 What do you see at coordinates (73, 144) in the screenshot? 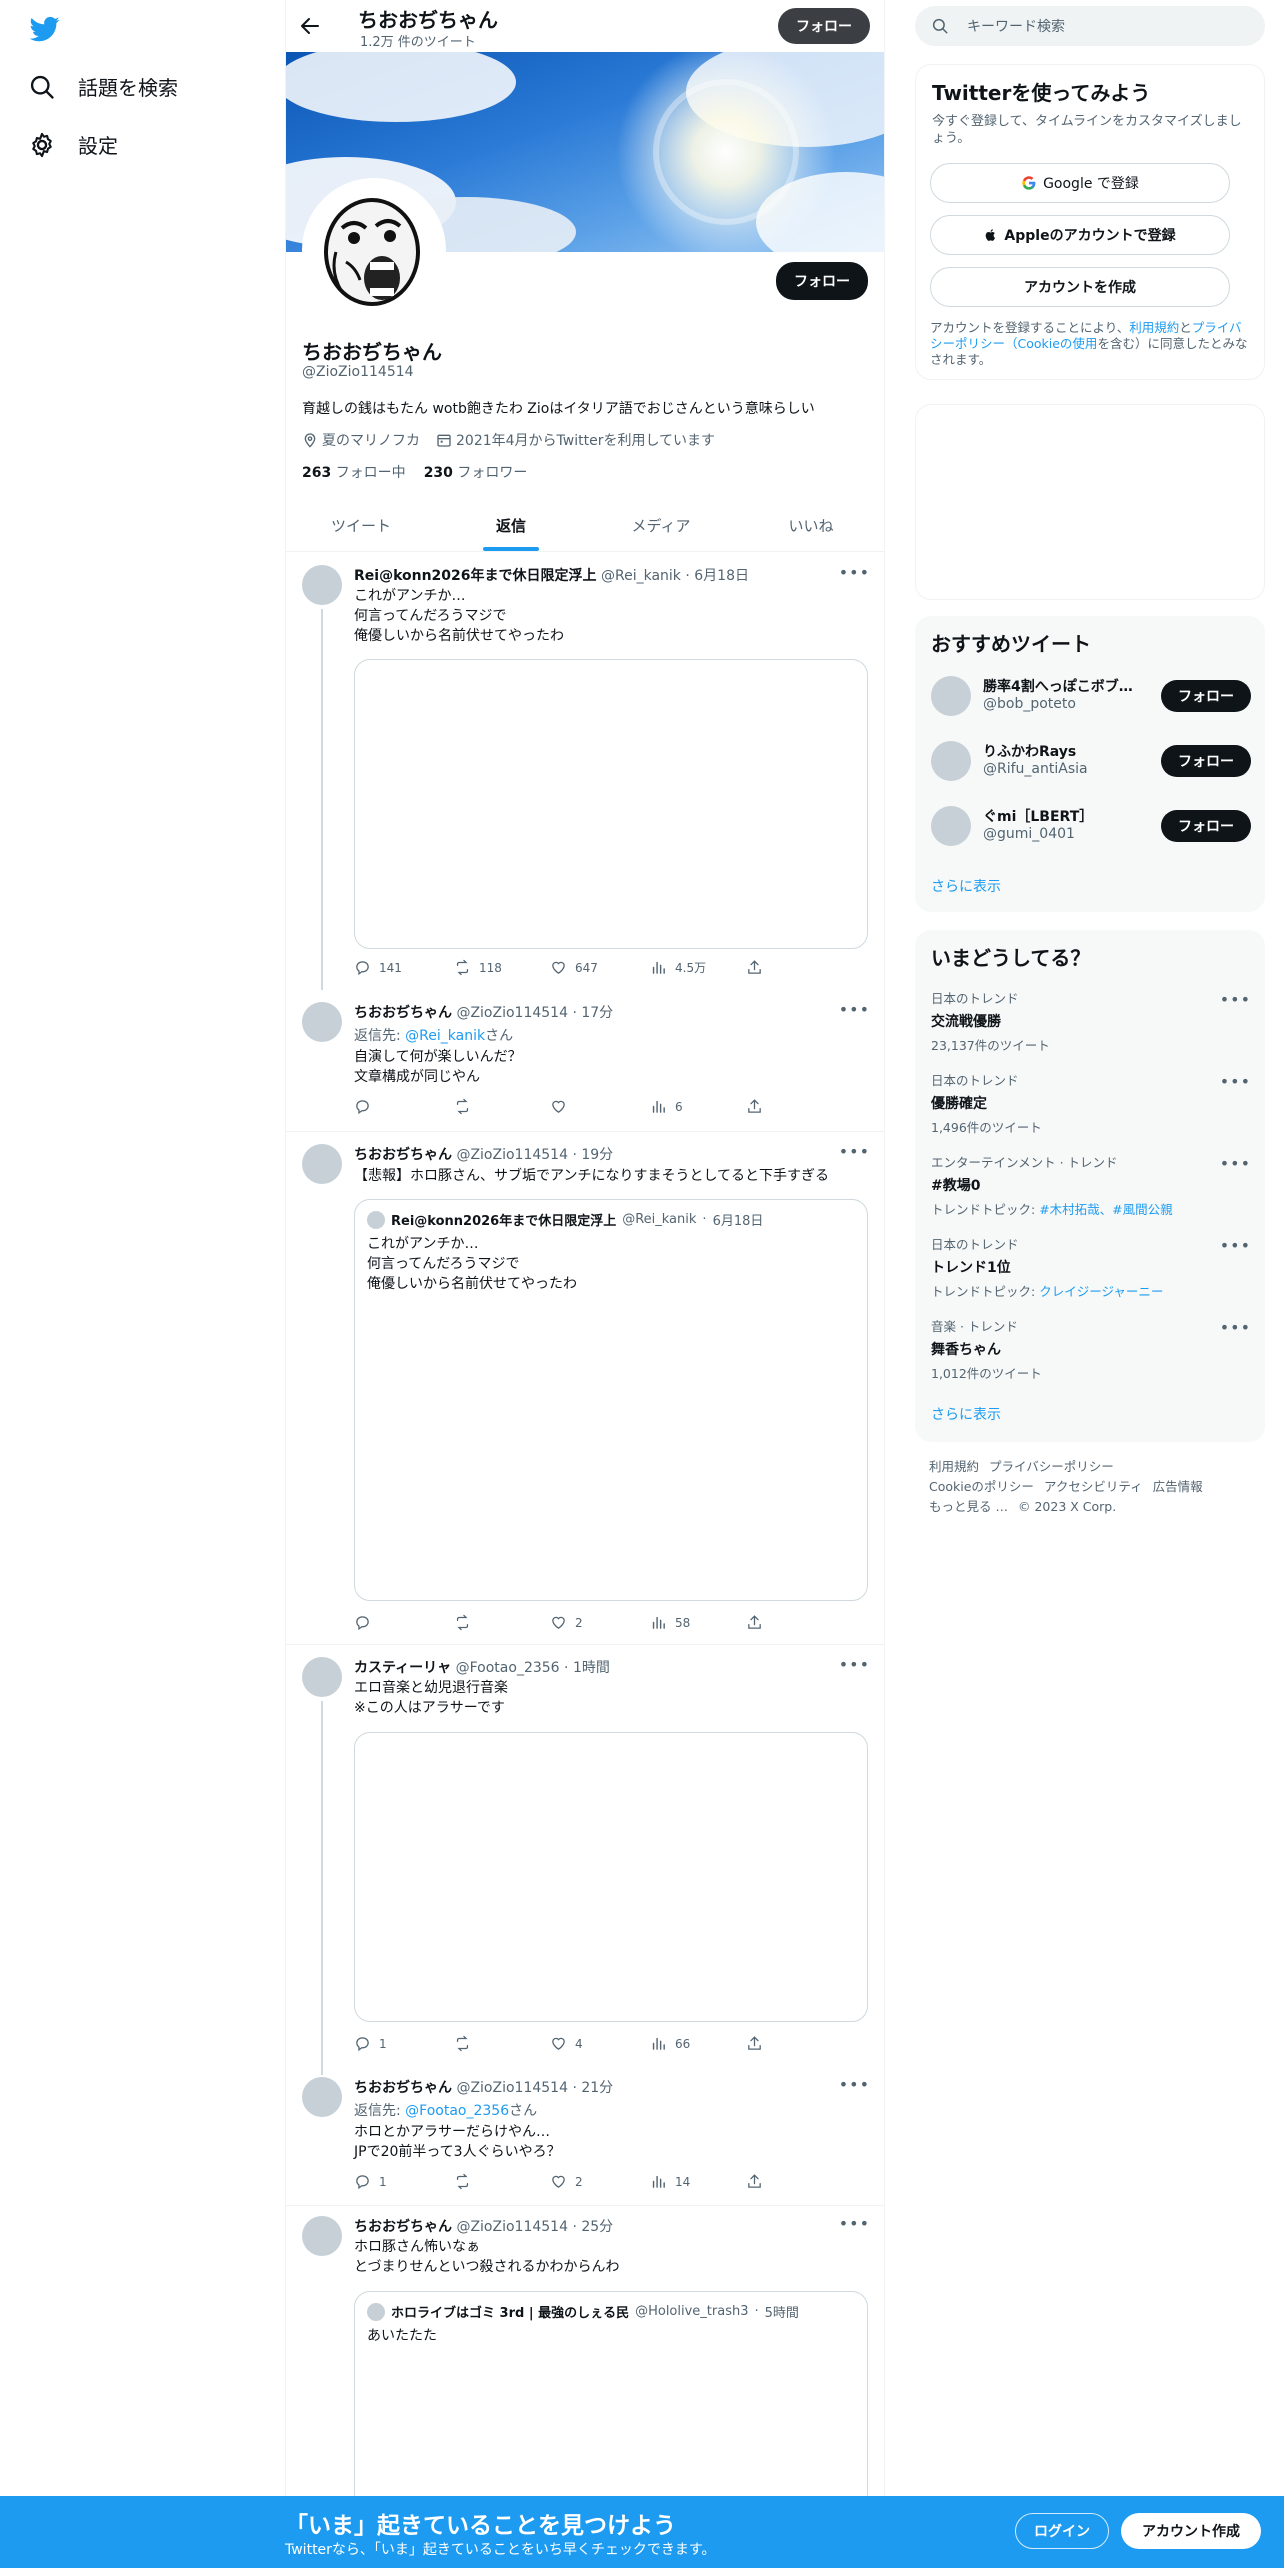
I see `nav-settings: 設定` at bounding box center [73, 144].